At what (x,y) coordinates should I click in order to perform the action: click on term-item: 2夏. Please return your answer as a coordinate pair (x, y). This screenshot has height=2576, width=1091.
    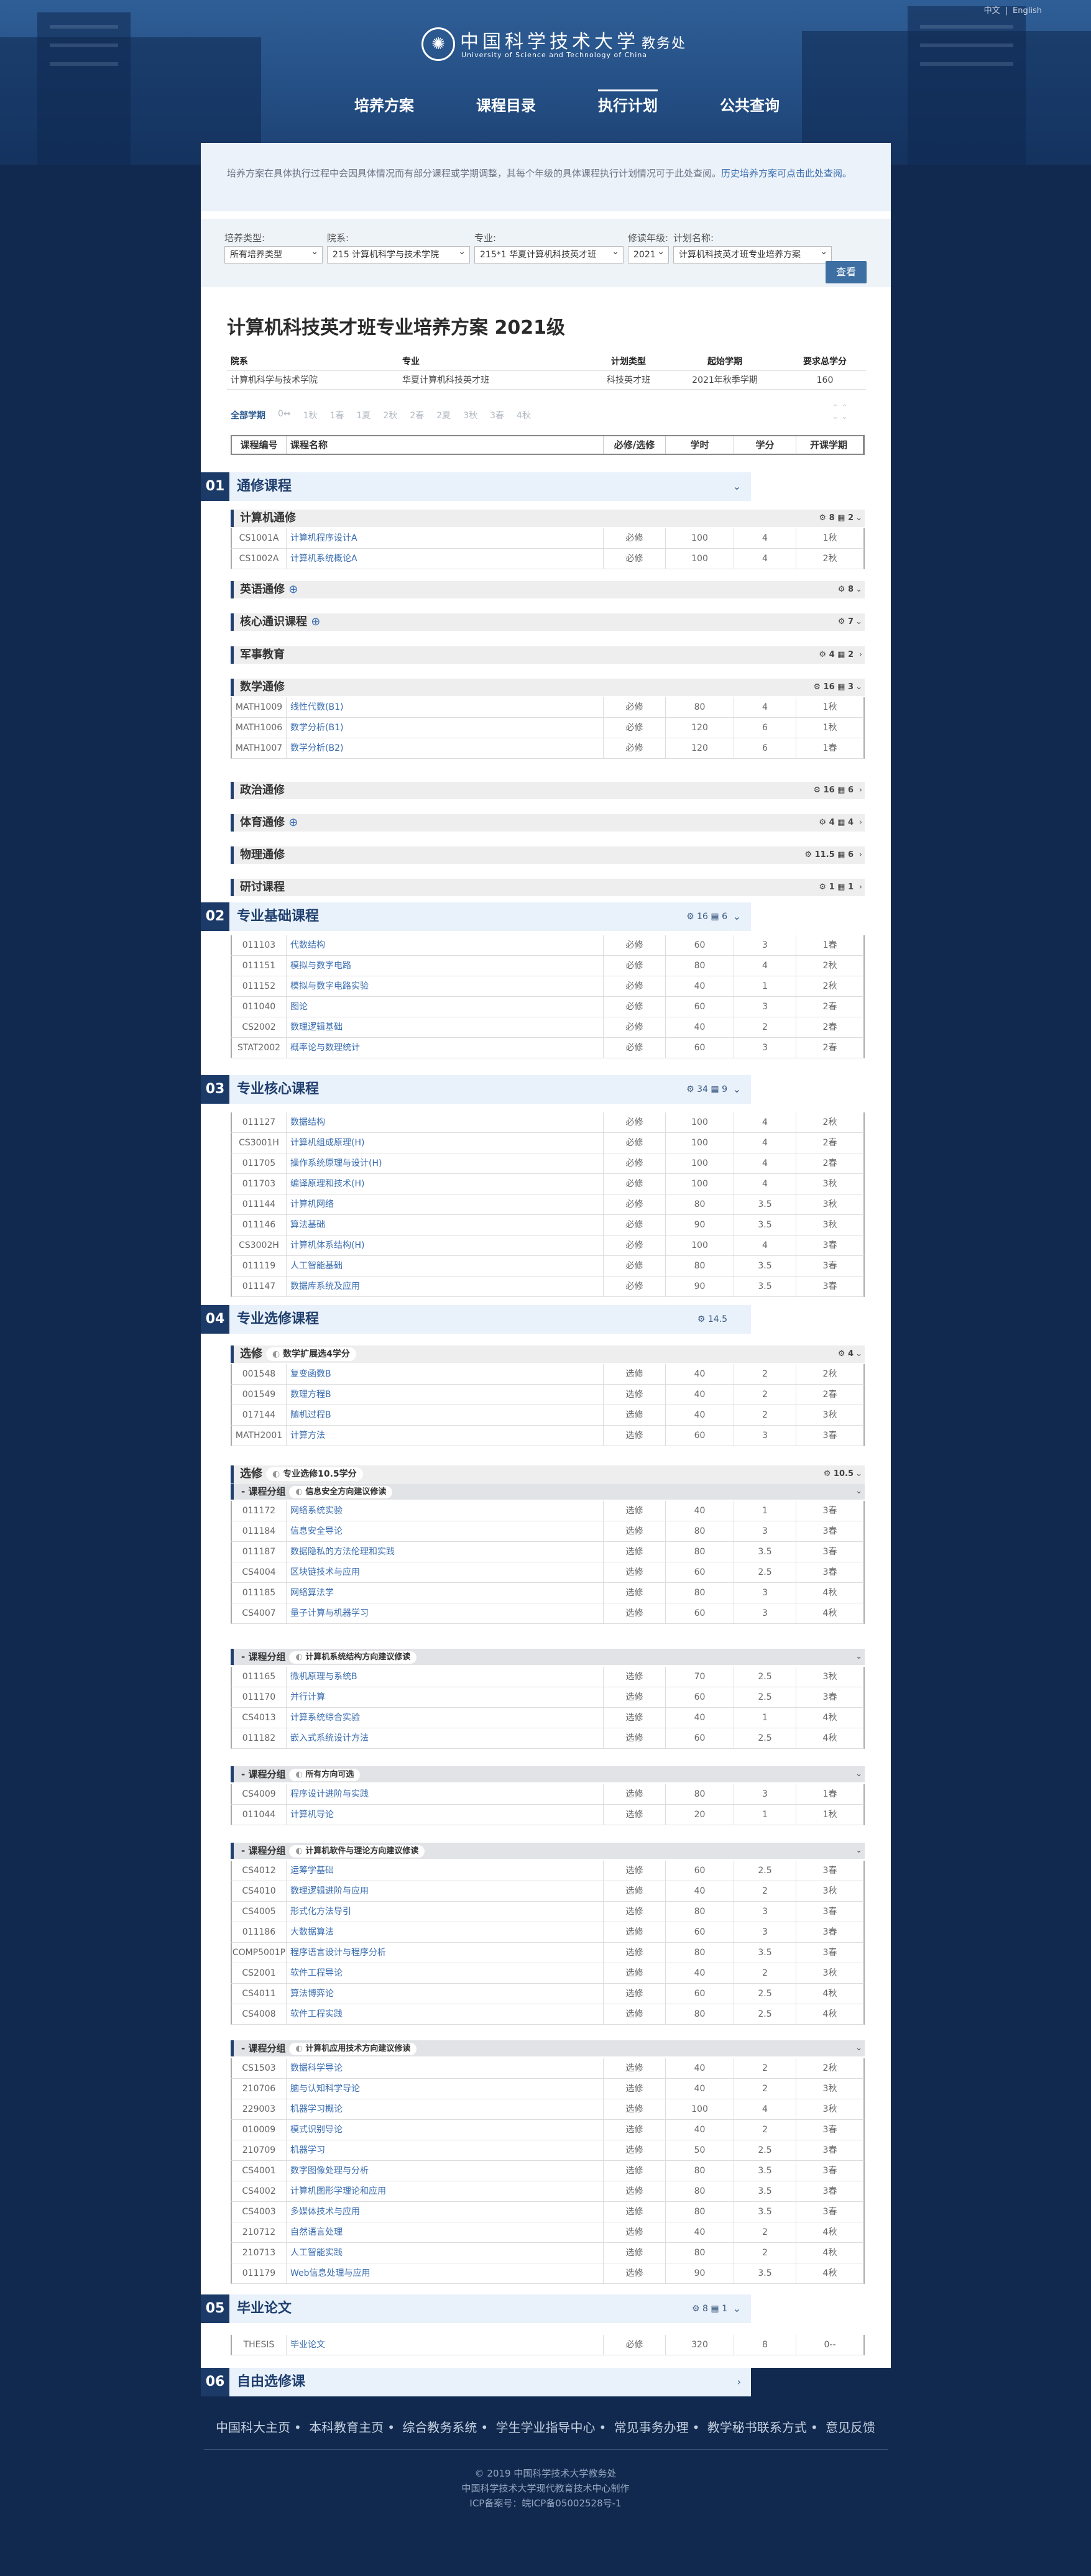
    Looking at the image, I should click on (443, 415).